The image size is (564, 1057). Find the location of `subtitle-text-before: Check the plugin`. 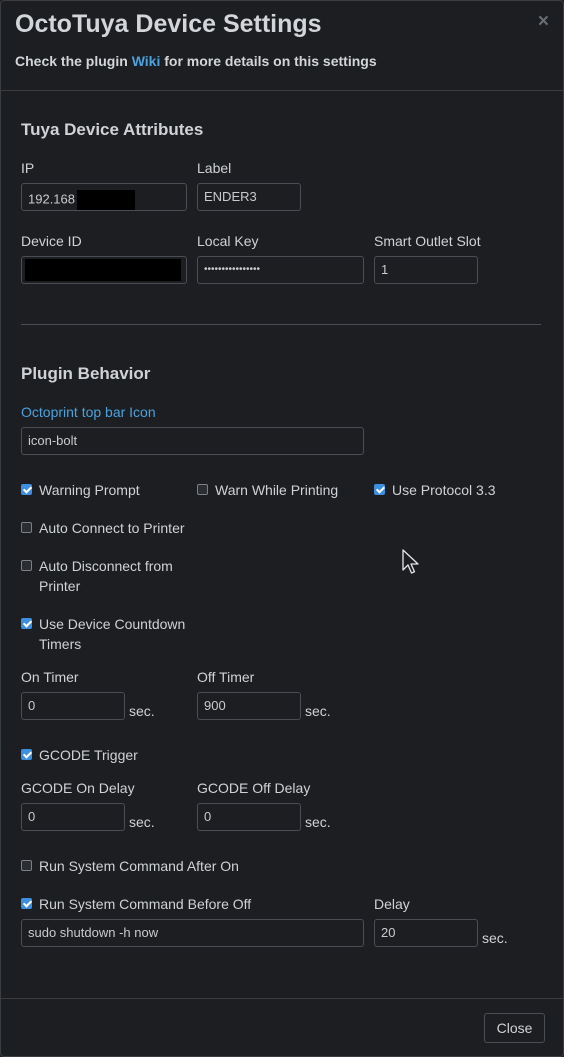

subtitle-text-before: Check the plugin is located at coordinates (73, 61).